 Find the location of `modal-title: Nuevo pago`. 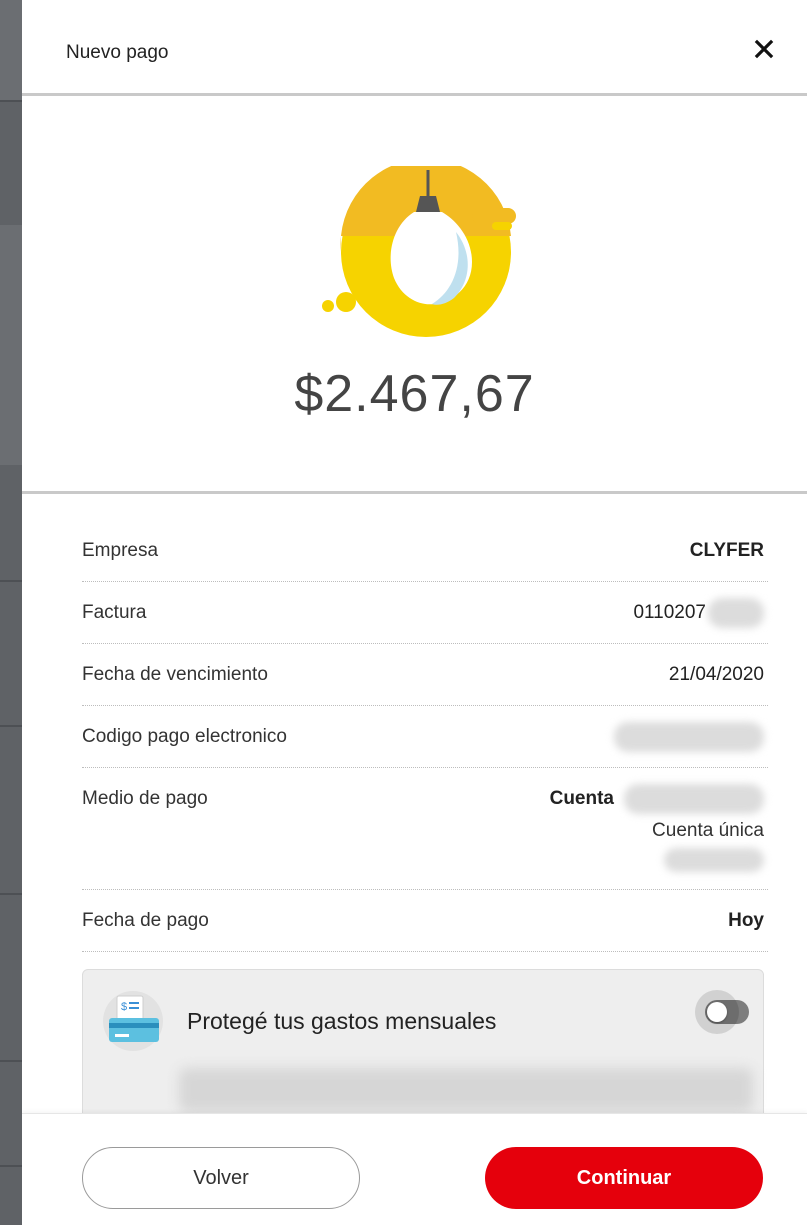

modal-title: Nuevo pago is located at coordinates (117, 52).